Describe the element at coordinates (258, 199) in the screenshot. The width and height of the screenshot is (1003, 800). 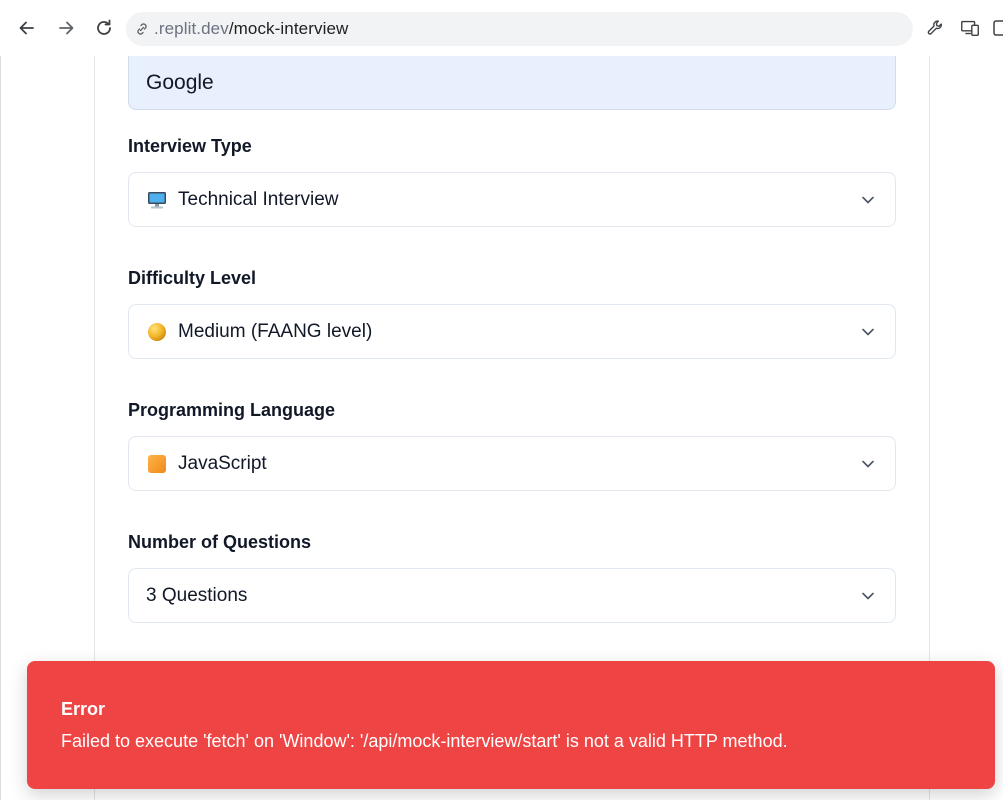
I see `interview-type-value: Technical Interview` at that location.